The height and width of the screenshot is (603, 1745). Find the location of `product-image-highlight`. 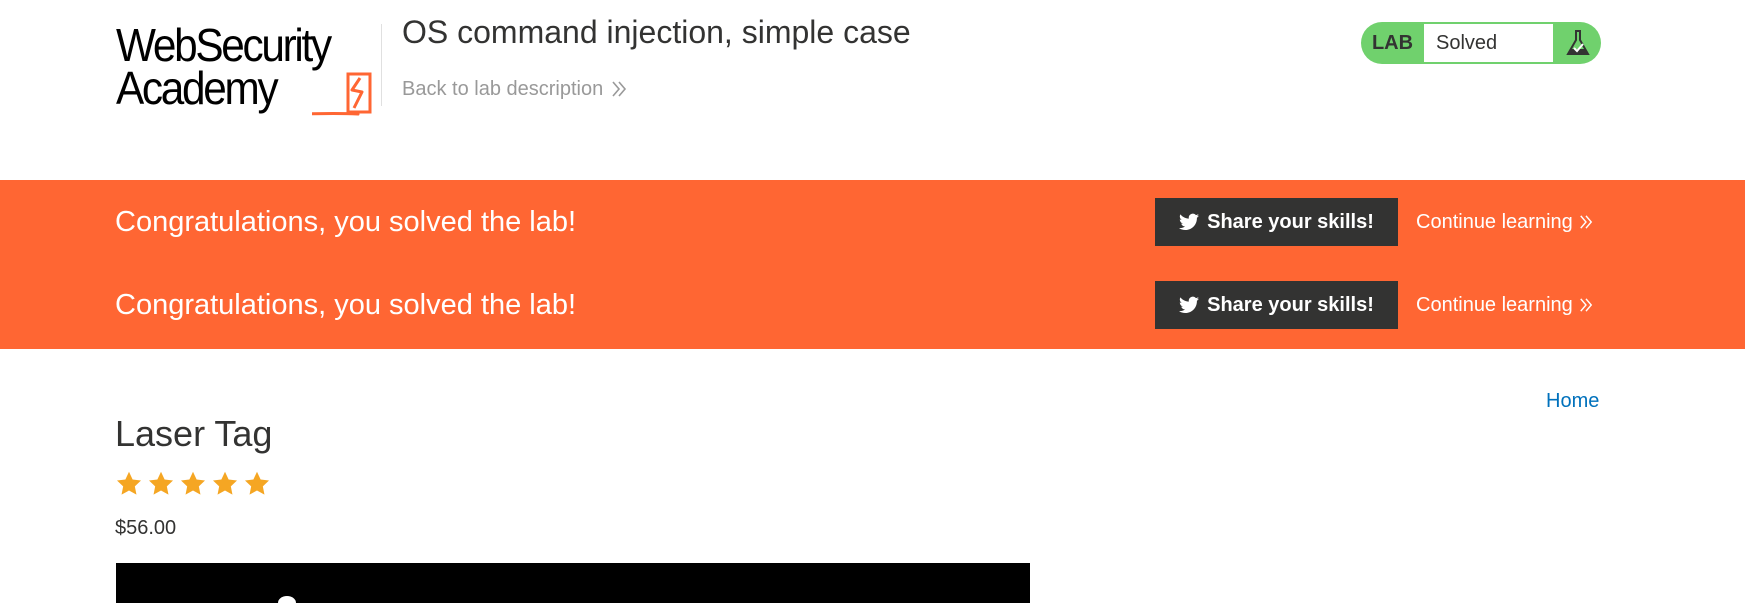

product-image-highlight is located at coordinates (287, 599).